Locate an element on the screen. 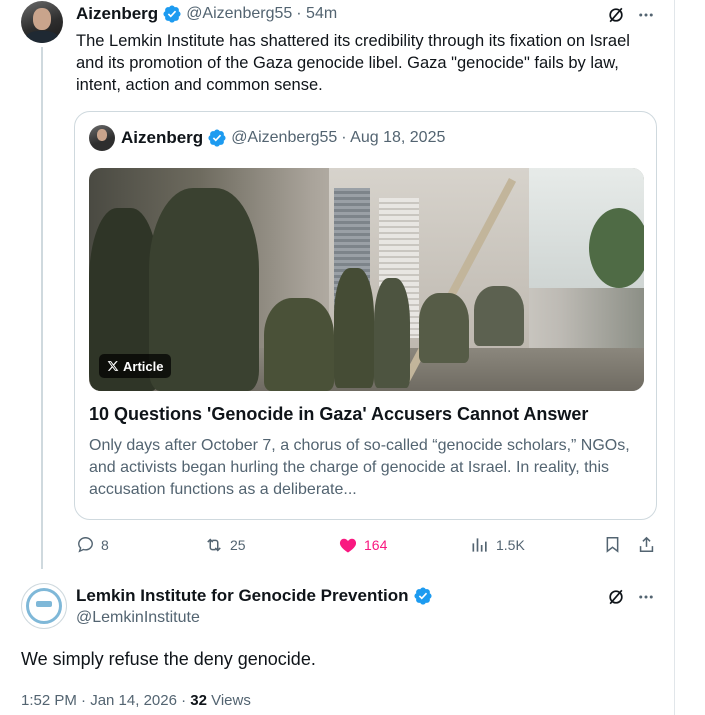 The image size is (705, 715). bookmark-icon is located at coordinates (612, 545).